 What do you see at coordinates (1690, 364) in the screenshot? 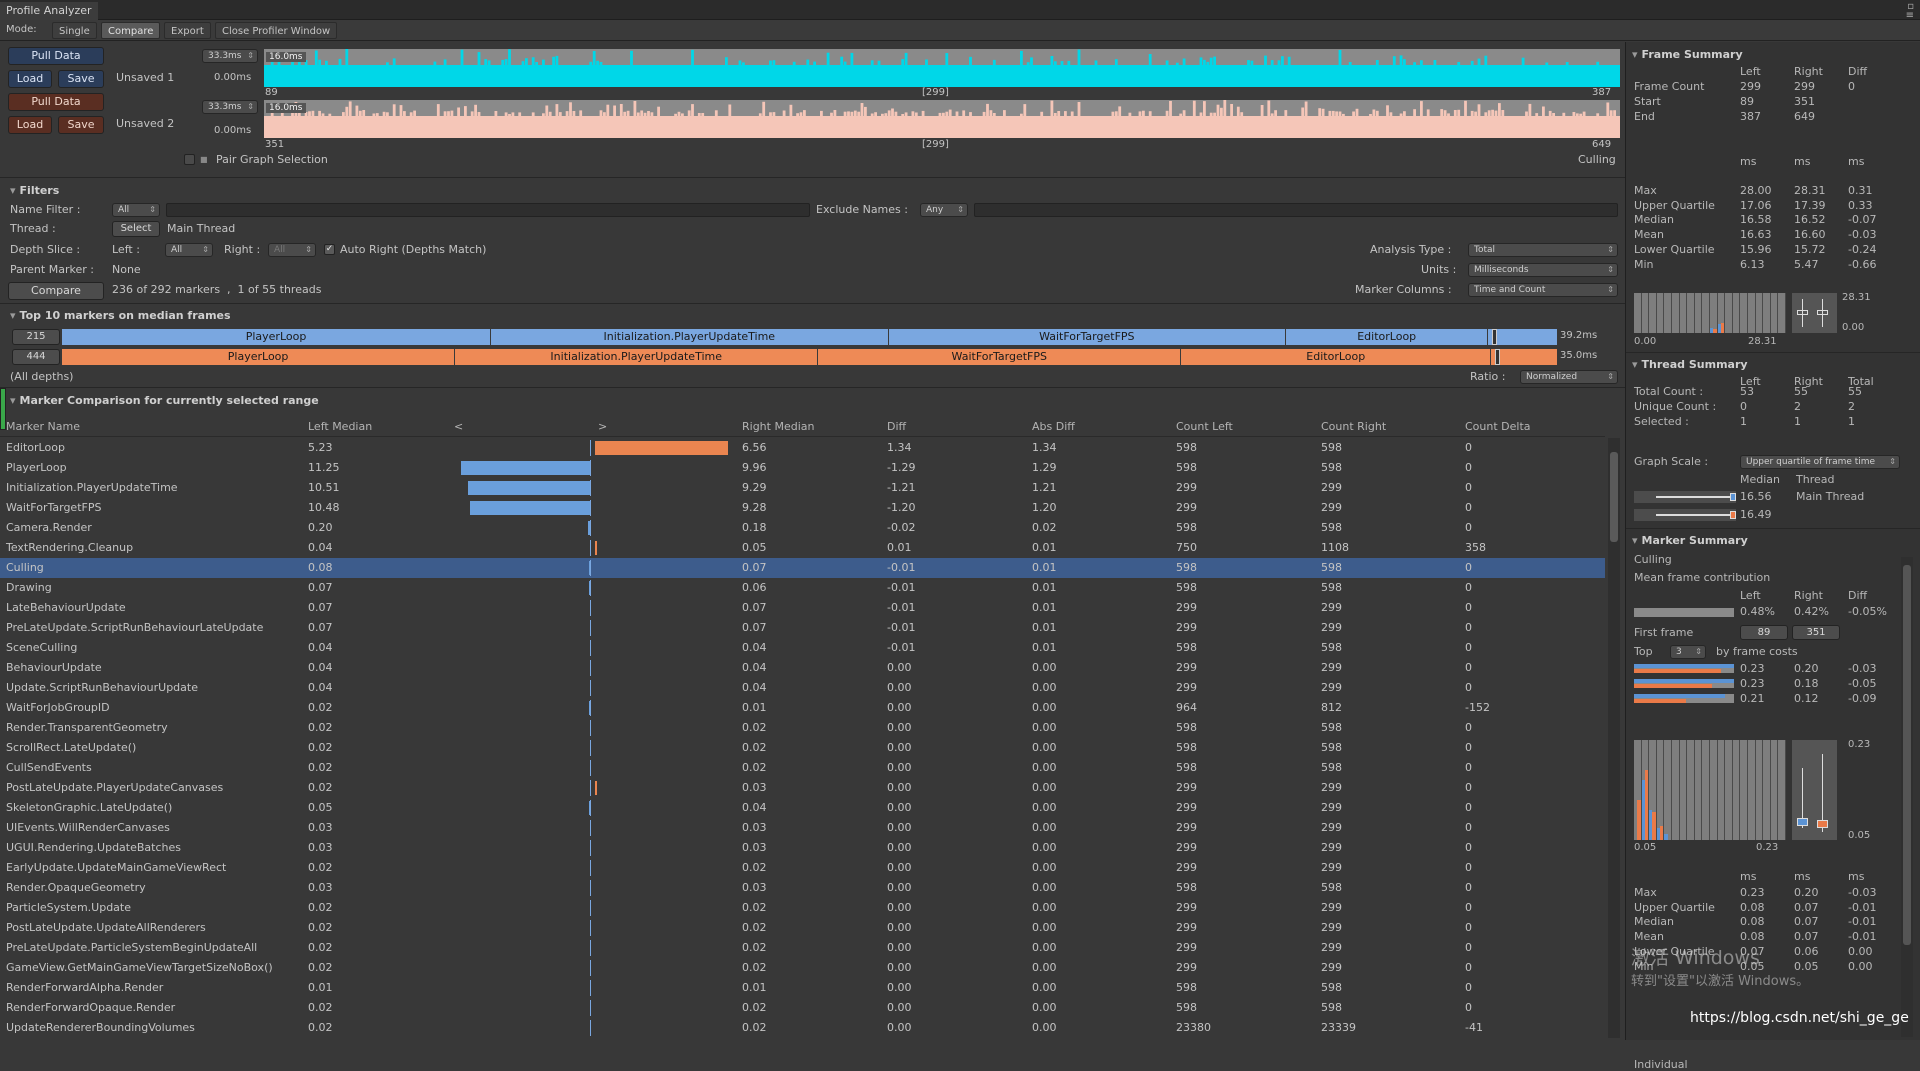
I see `thread-summary-header: Thread Summary` at bounding box center [1690, 364].